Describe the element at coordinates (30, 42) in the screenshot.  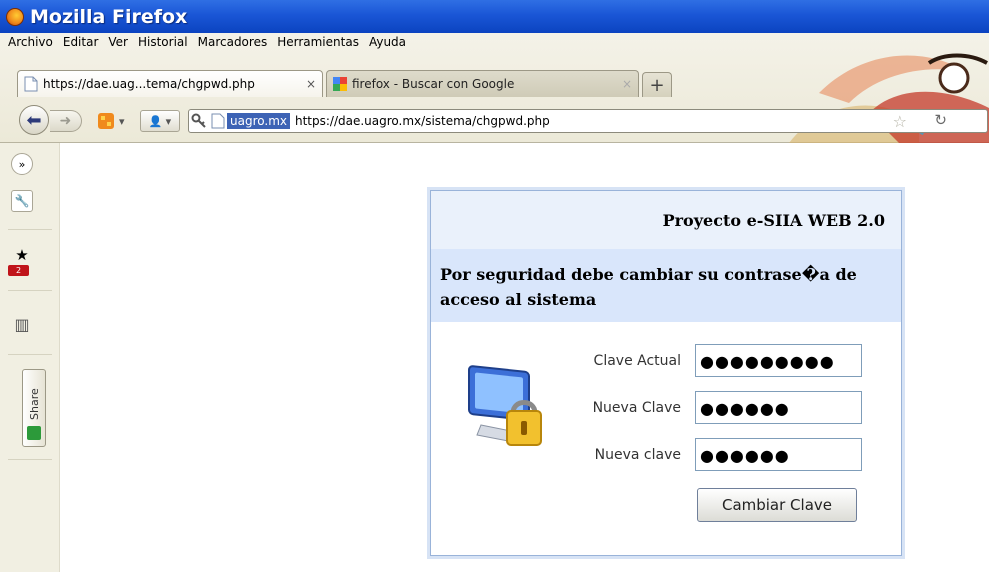
I see `menu-archivo: Archivo` at that location.